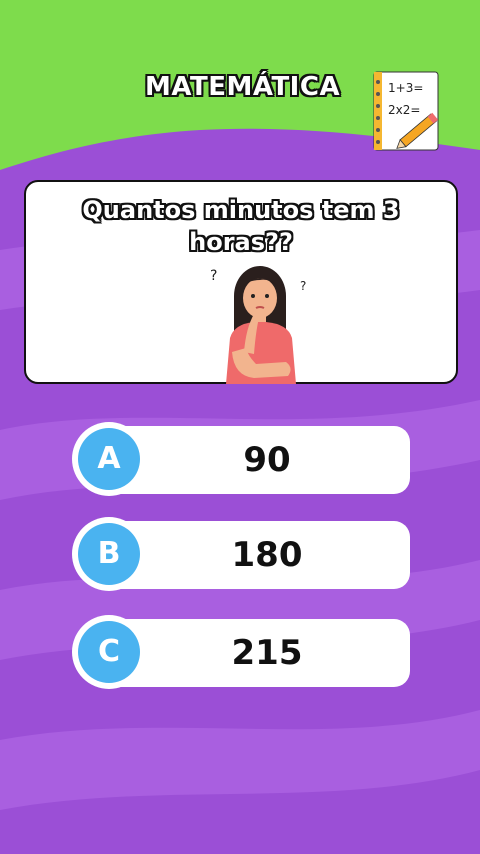  I want to click on math-notebook-icon: 1+3= 2x2=, so click(406, 111).